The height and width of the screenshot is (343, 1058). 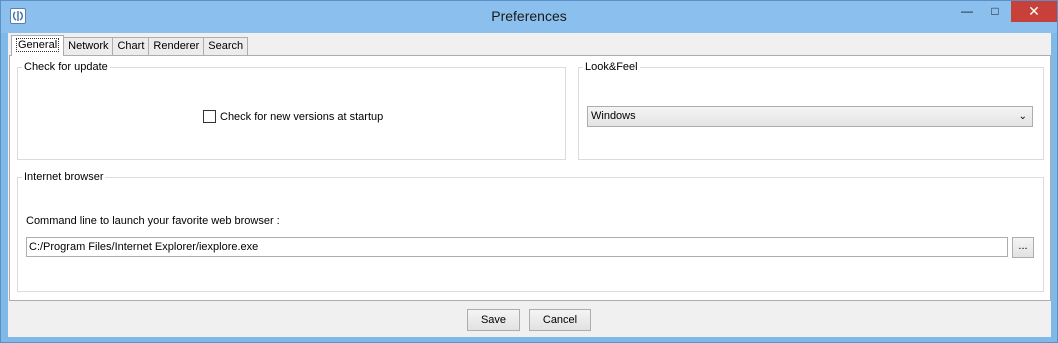 What do you see at coordinates (560, 320) in the screenshot?
I see `cancel-button: Cancel` at bounding box center [560, 320].